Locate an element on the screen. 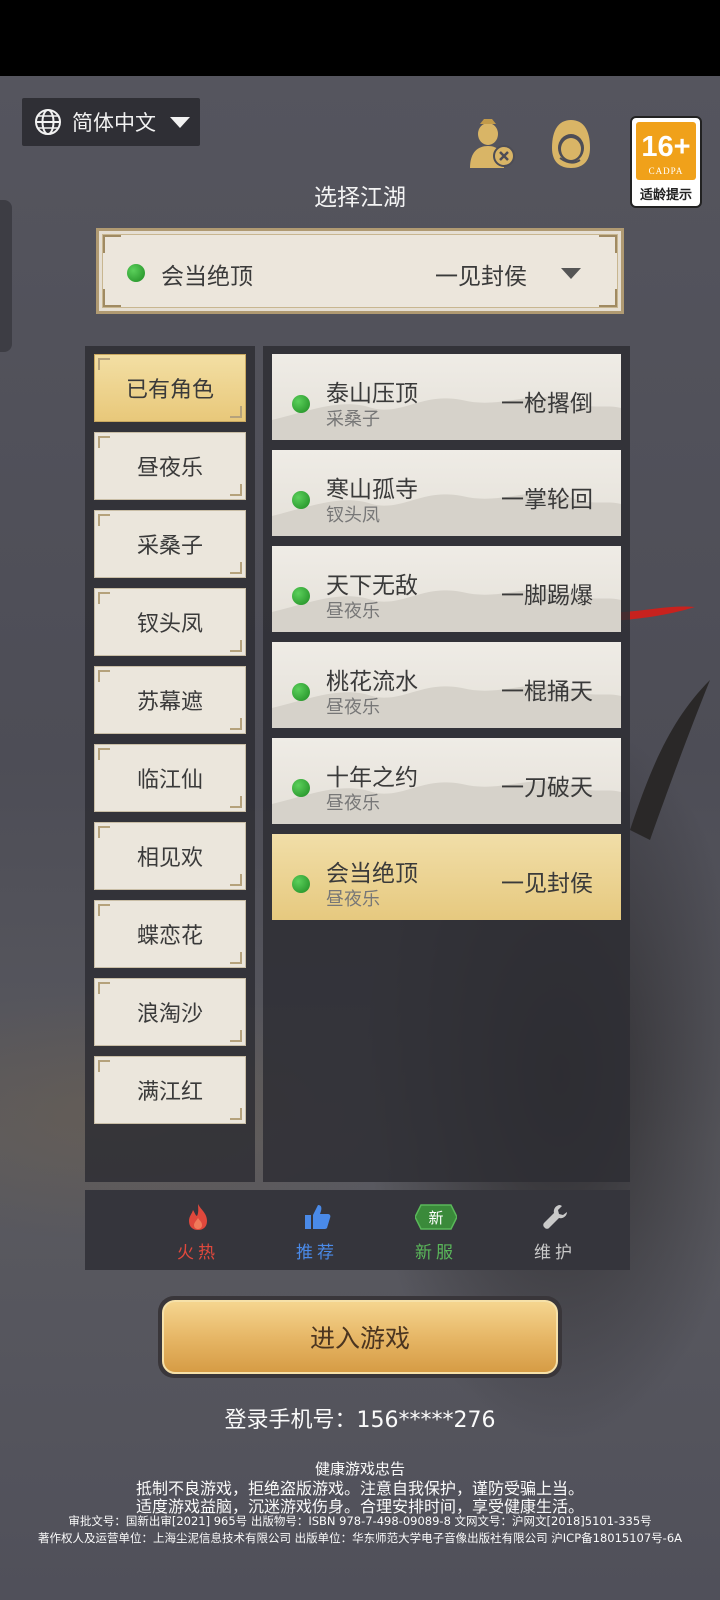 The width and height of the screenshot is (720, 1600). age-rating-org: CADPA is located at coordinates (666, 171).